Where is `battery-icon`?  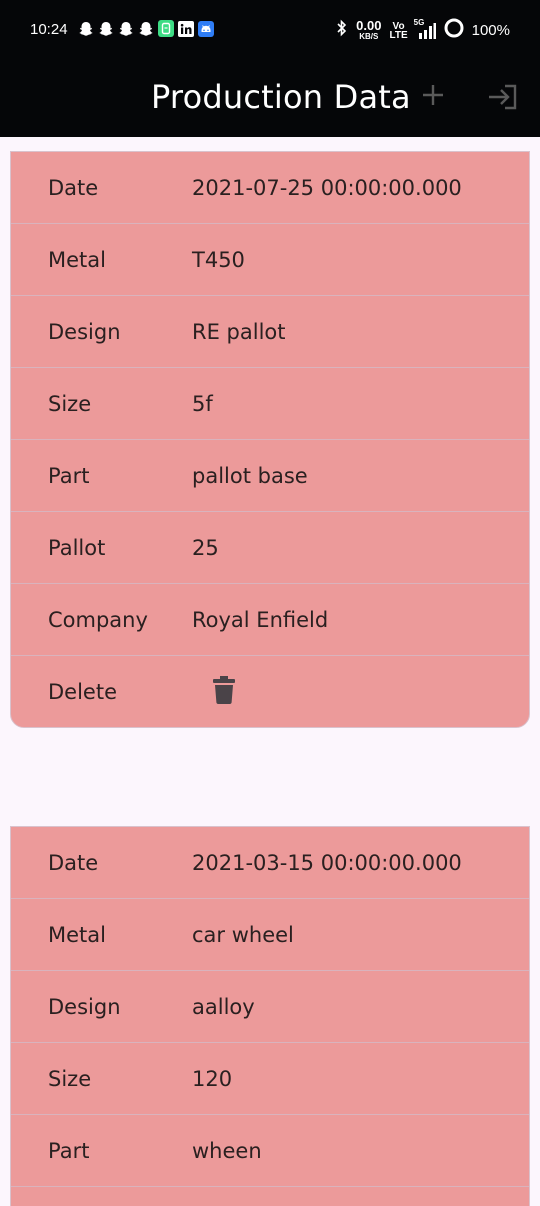 battery-icon is located at coordinates (454, 30).